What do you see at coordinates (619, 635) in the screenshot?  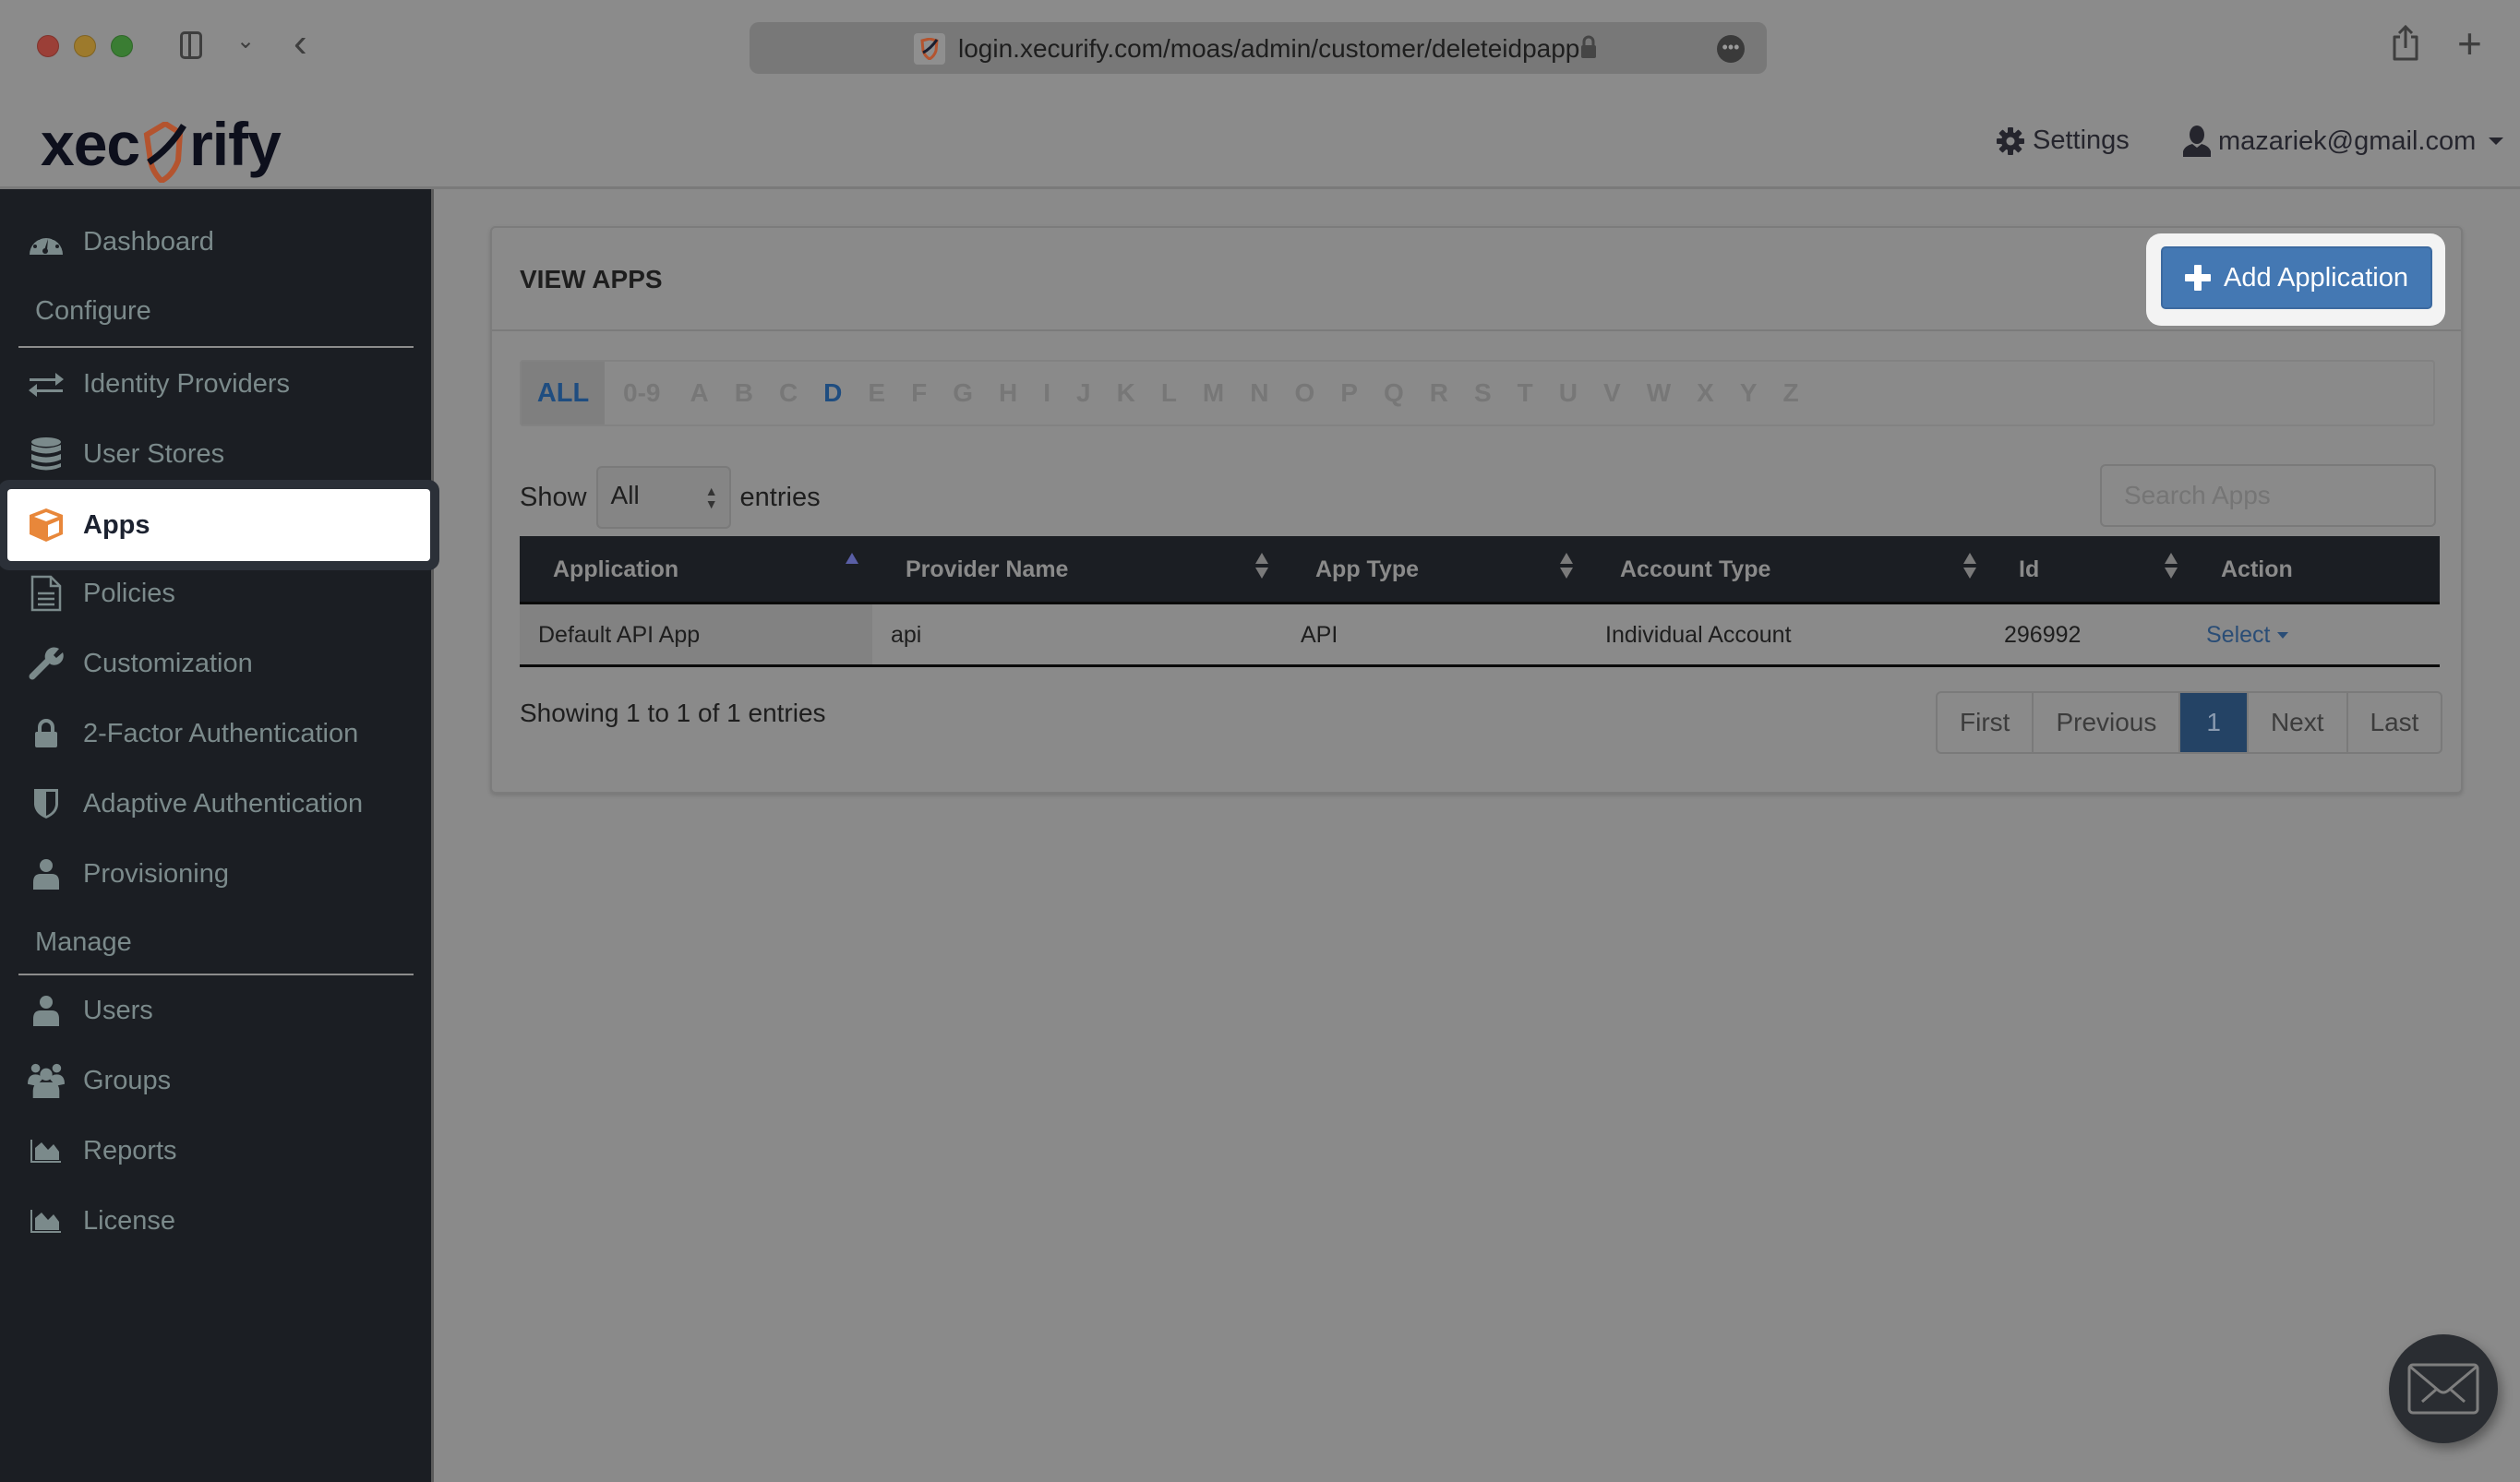 I see `cell-application: Default API App` at bounding box center [619, 635].